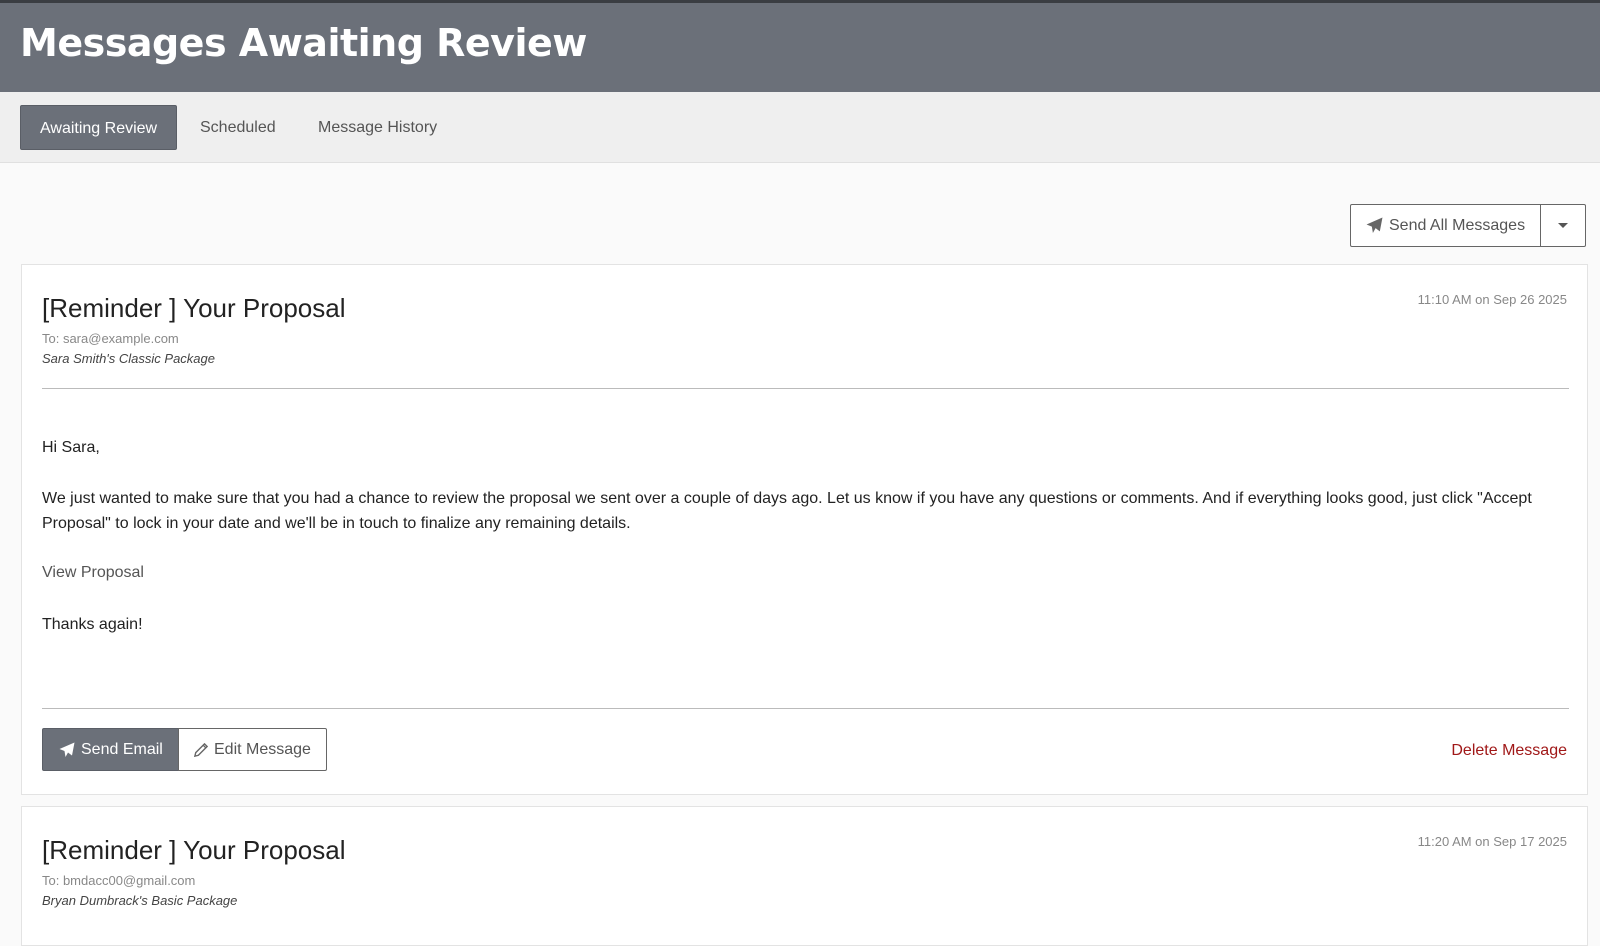  What do you see at coordinates (110, 338) in the screenshot?
I see `message-recipient: To: sara@example.com` at bounding box center [110, 338].